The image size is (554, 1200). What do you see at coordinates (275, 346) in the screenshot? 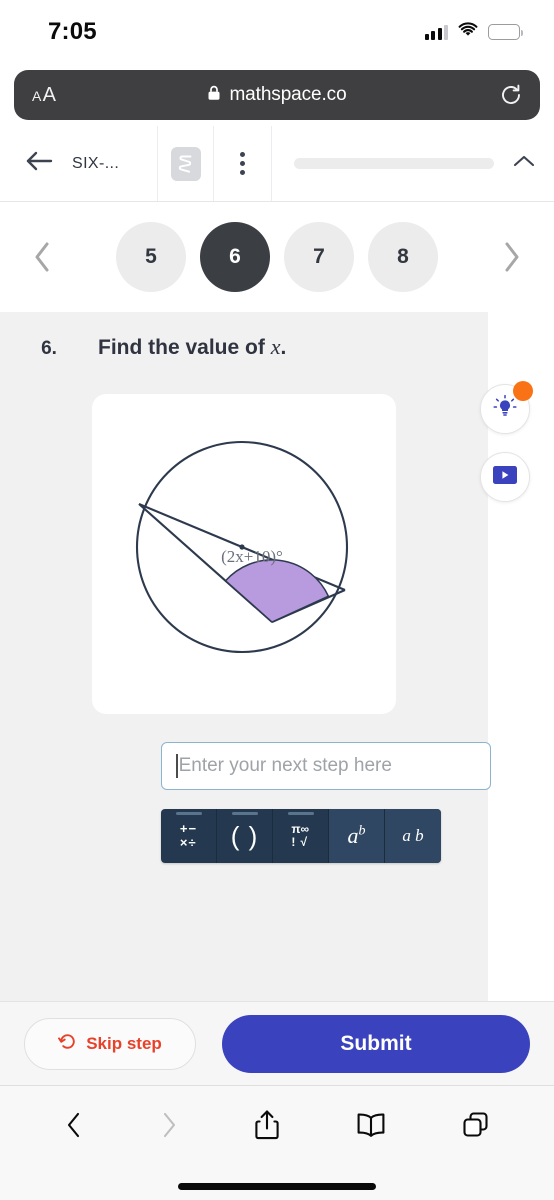
I see `prompt-variable: x` at bounding box center [275, 346].